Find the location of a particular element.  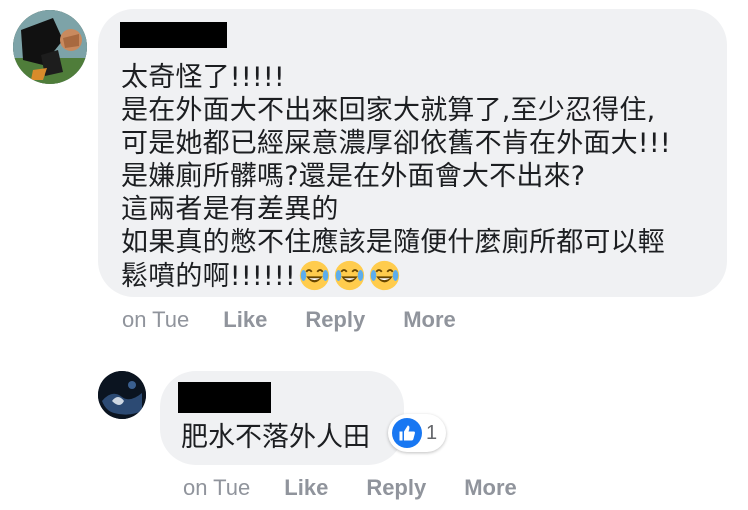

comment-line: 這兩者是有差異的 is located at coordinates (230, 209).